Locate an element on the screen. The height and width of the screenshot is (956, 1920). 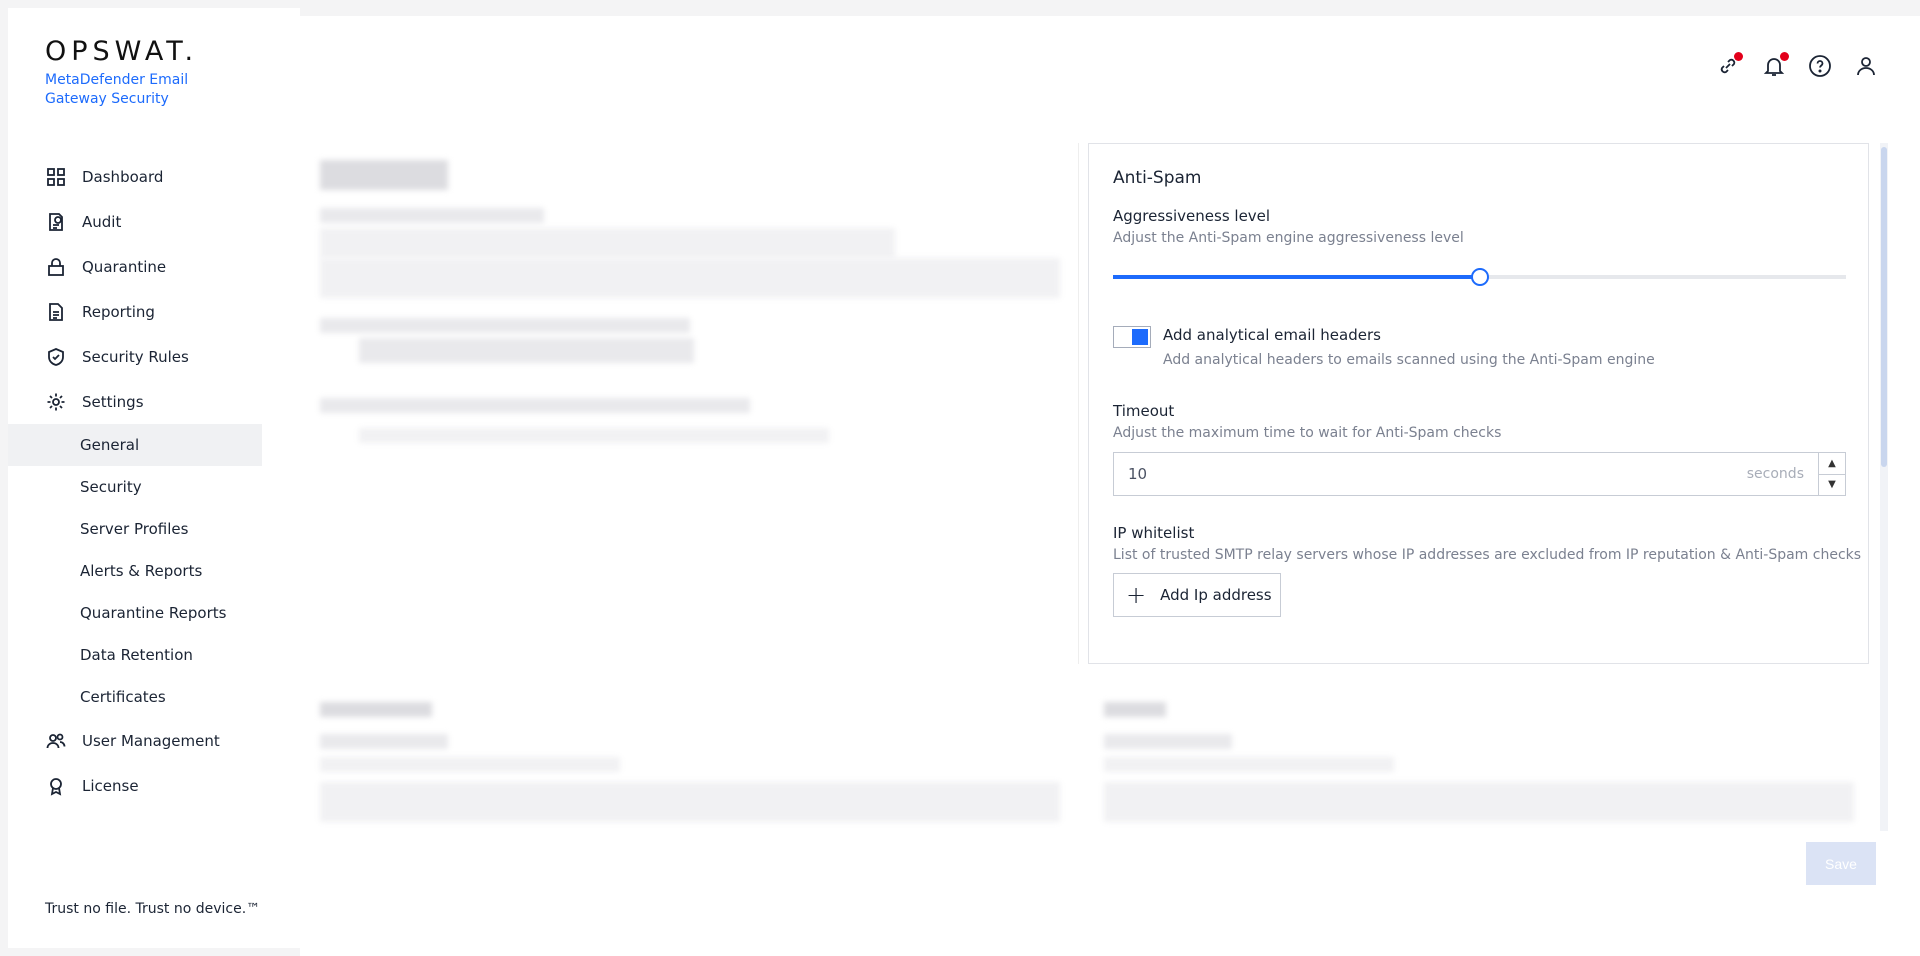
save-button: Save is located at coordinates (1841, 863).